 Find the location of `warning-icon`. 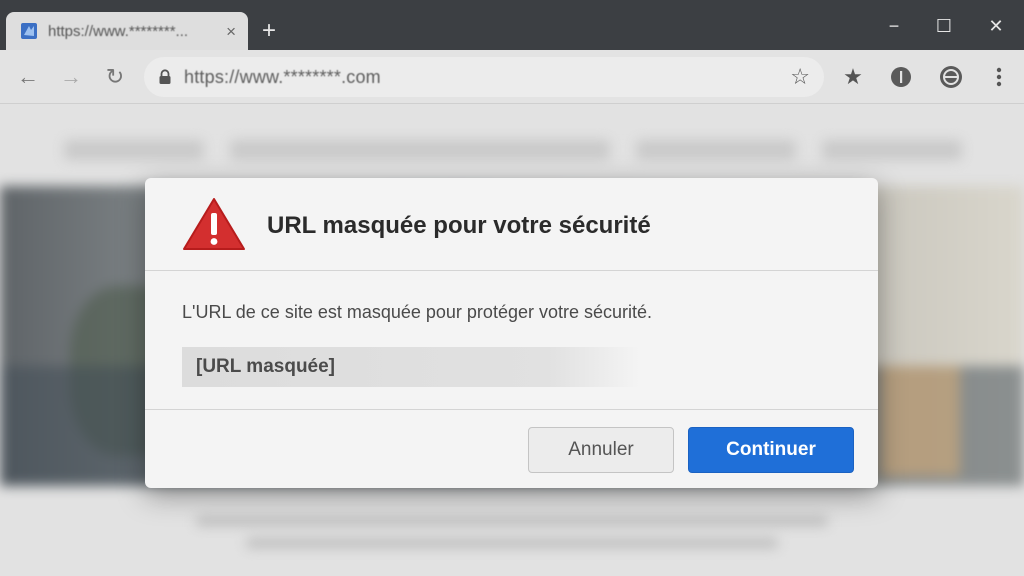

warning-icon is located at coordinates (214, 224).